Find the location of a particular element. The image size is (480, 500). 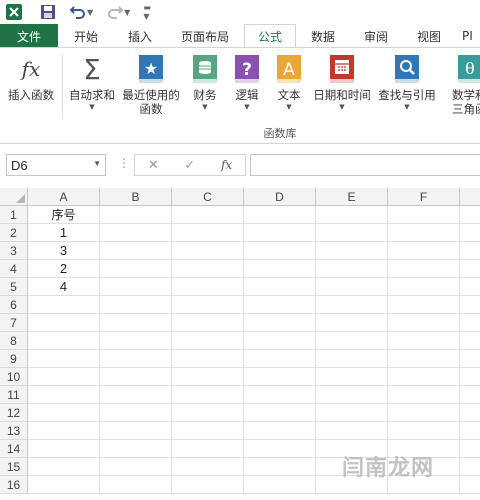

cell-b10 is located at coordinates (136, 377).